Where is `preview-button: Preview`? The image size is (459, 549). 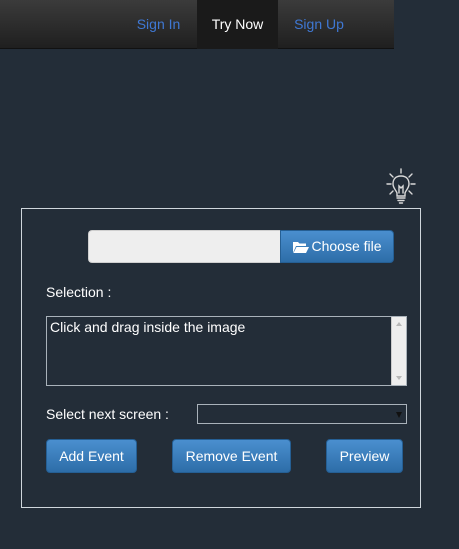
preview-button: Preview is located at coordinates (364, 456).